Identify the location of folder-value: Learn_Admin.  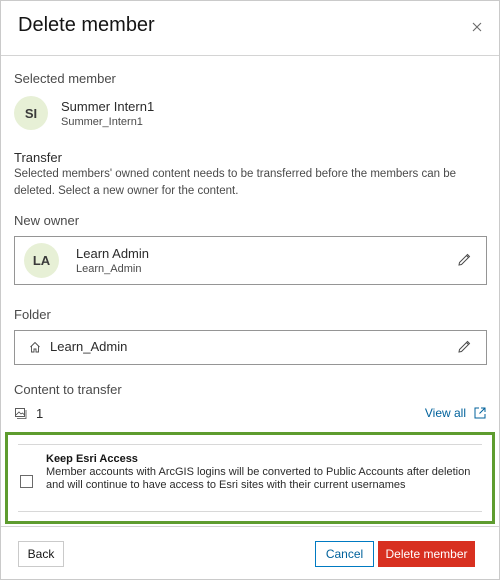
(89, 346).